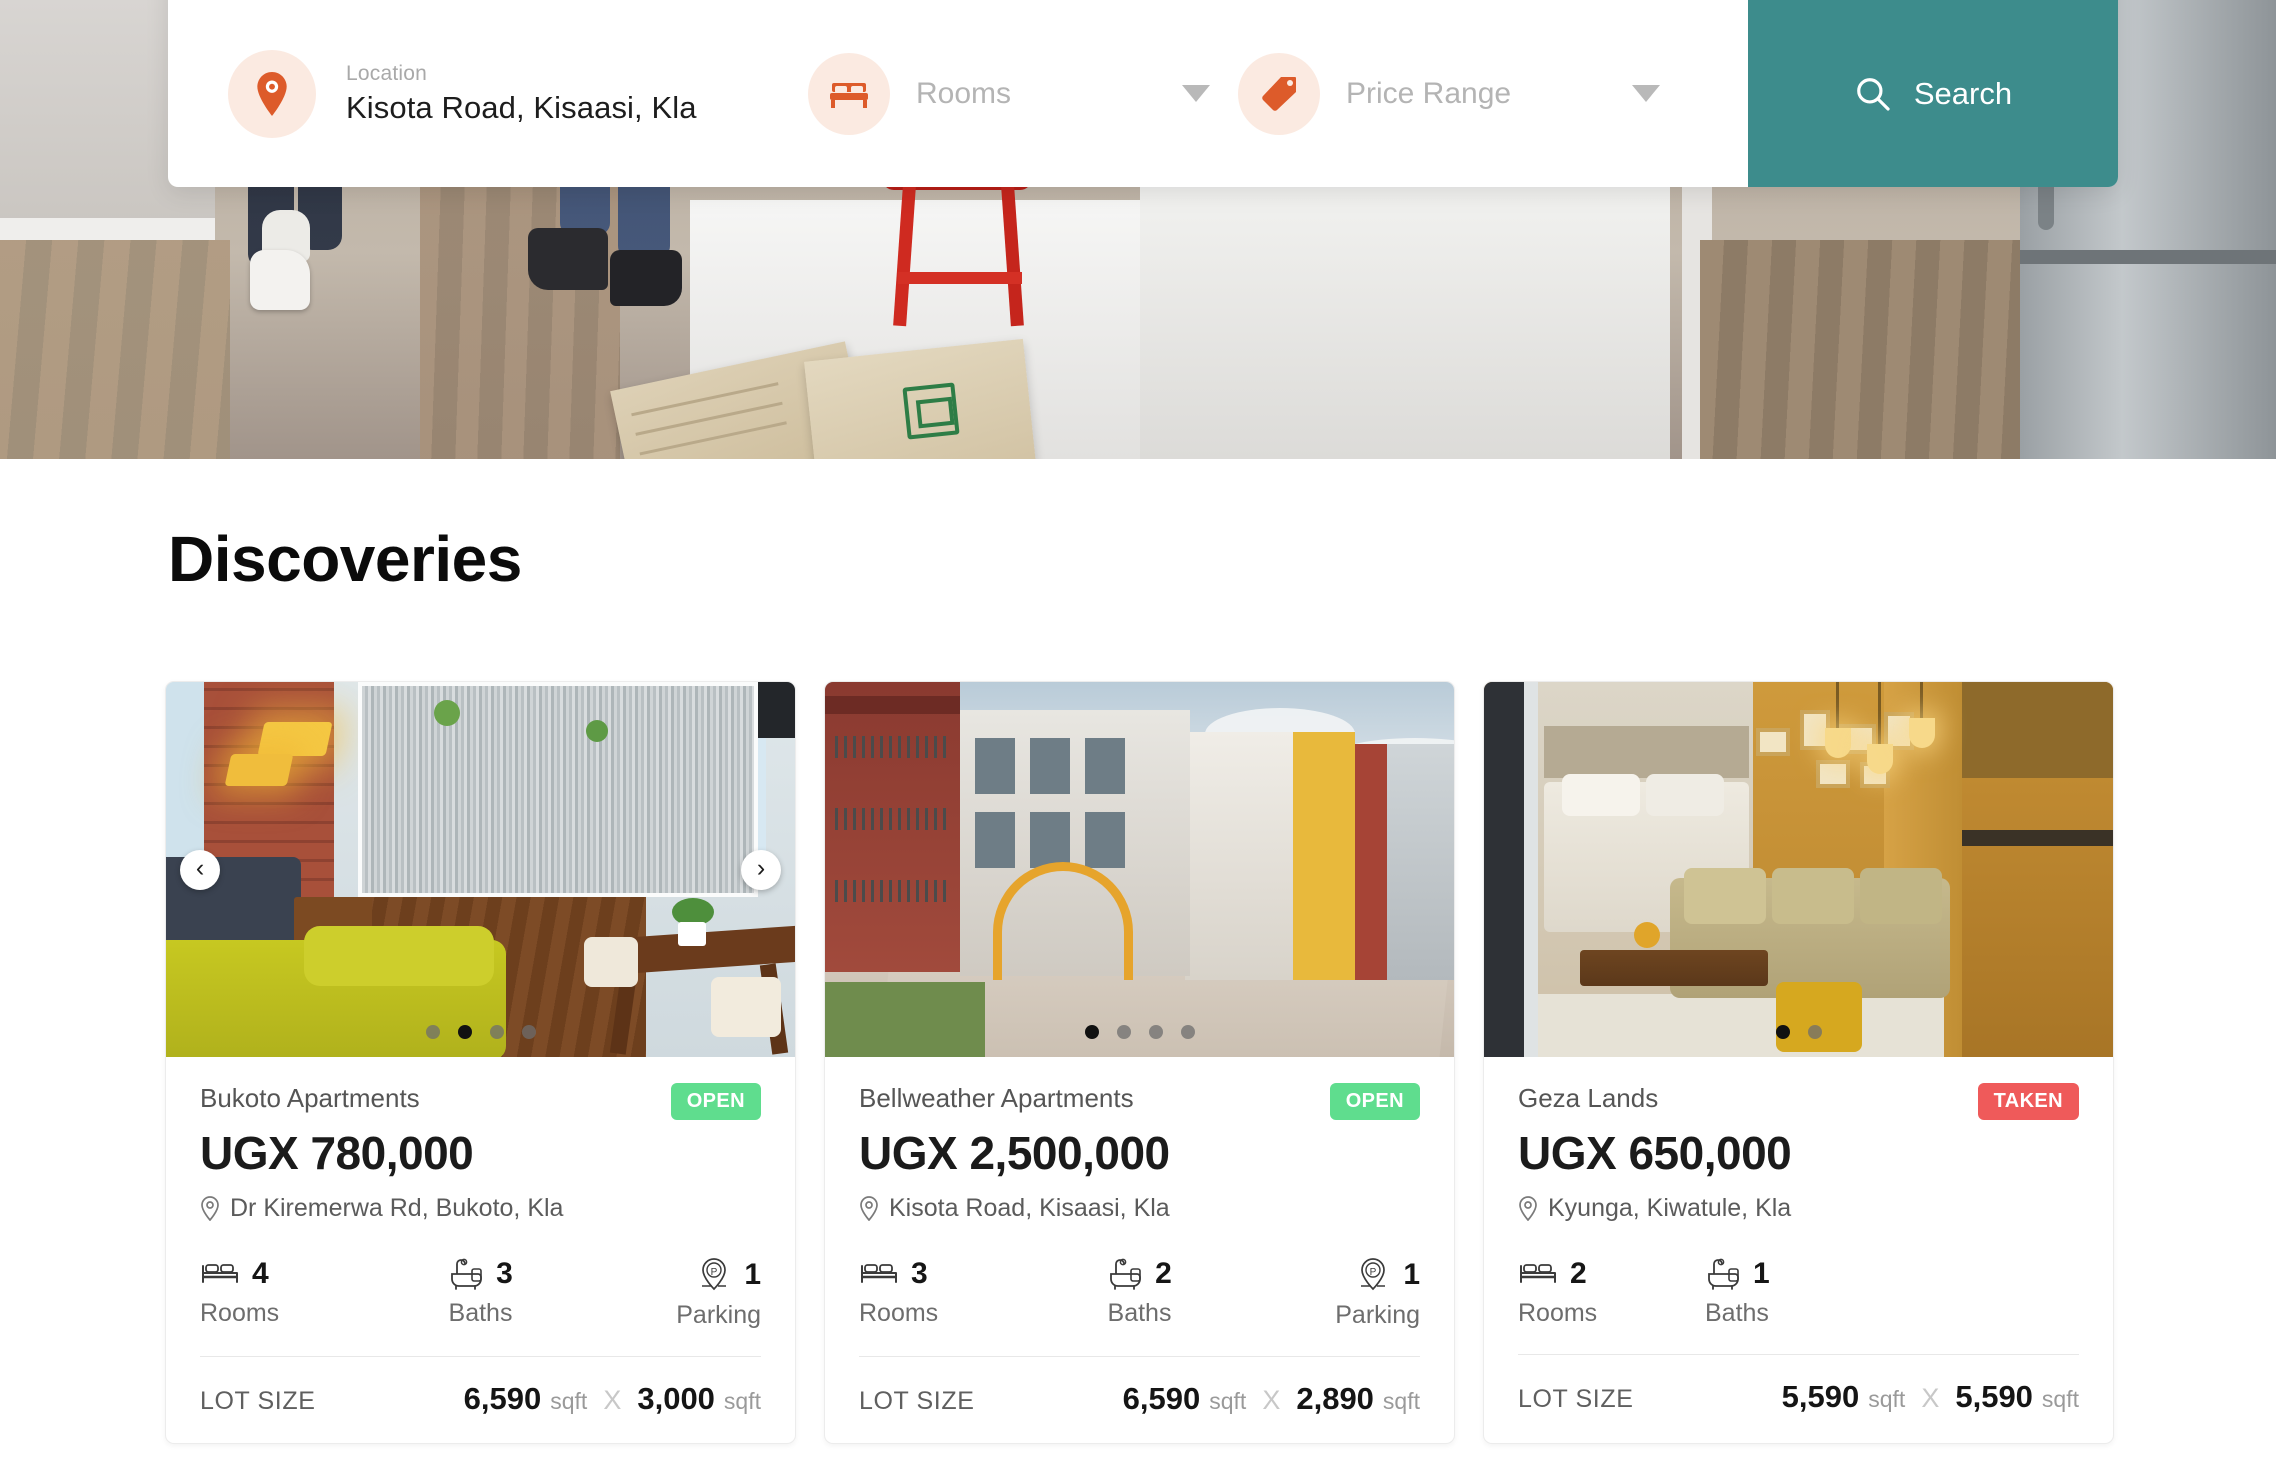 The image size is (2276, 1466). Describe the element at coordinates (1611, 1292) in the screenshot. I see `spec-rooms: 2 Rooms` at that location.